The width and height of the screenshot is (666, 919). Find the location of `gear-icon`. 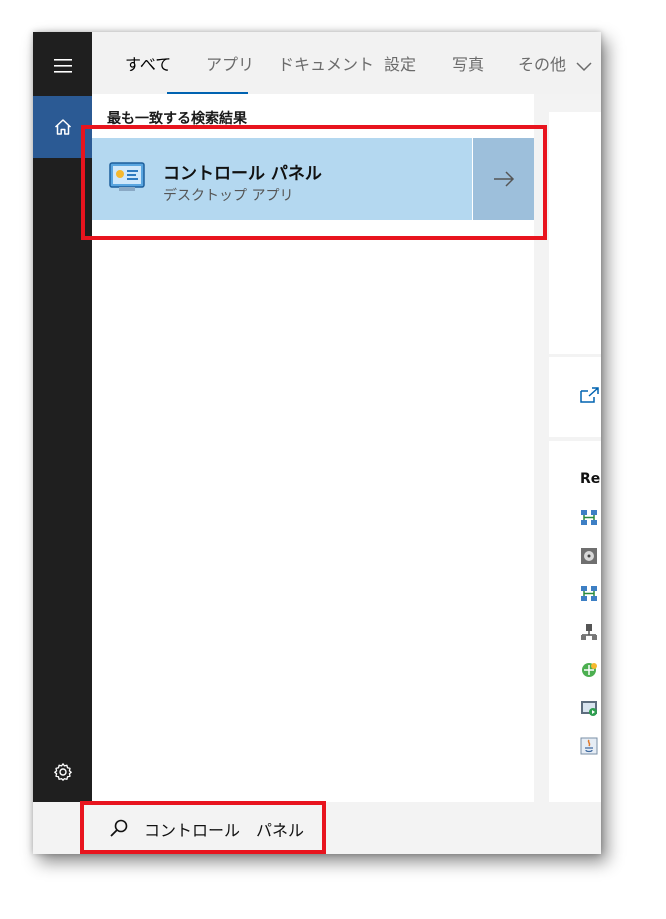

gear-icon is located at coordinates (62, 772).